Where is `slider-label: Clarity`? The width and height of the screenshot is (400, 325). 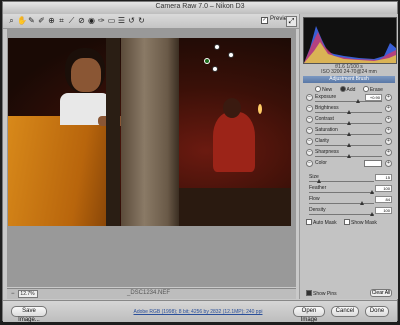 slider-label: Clarity is located at coordinates (322, 141).